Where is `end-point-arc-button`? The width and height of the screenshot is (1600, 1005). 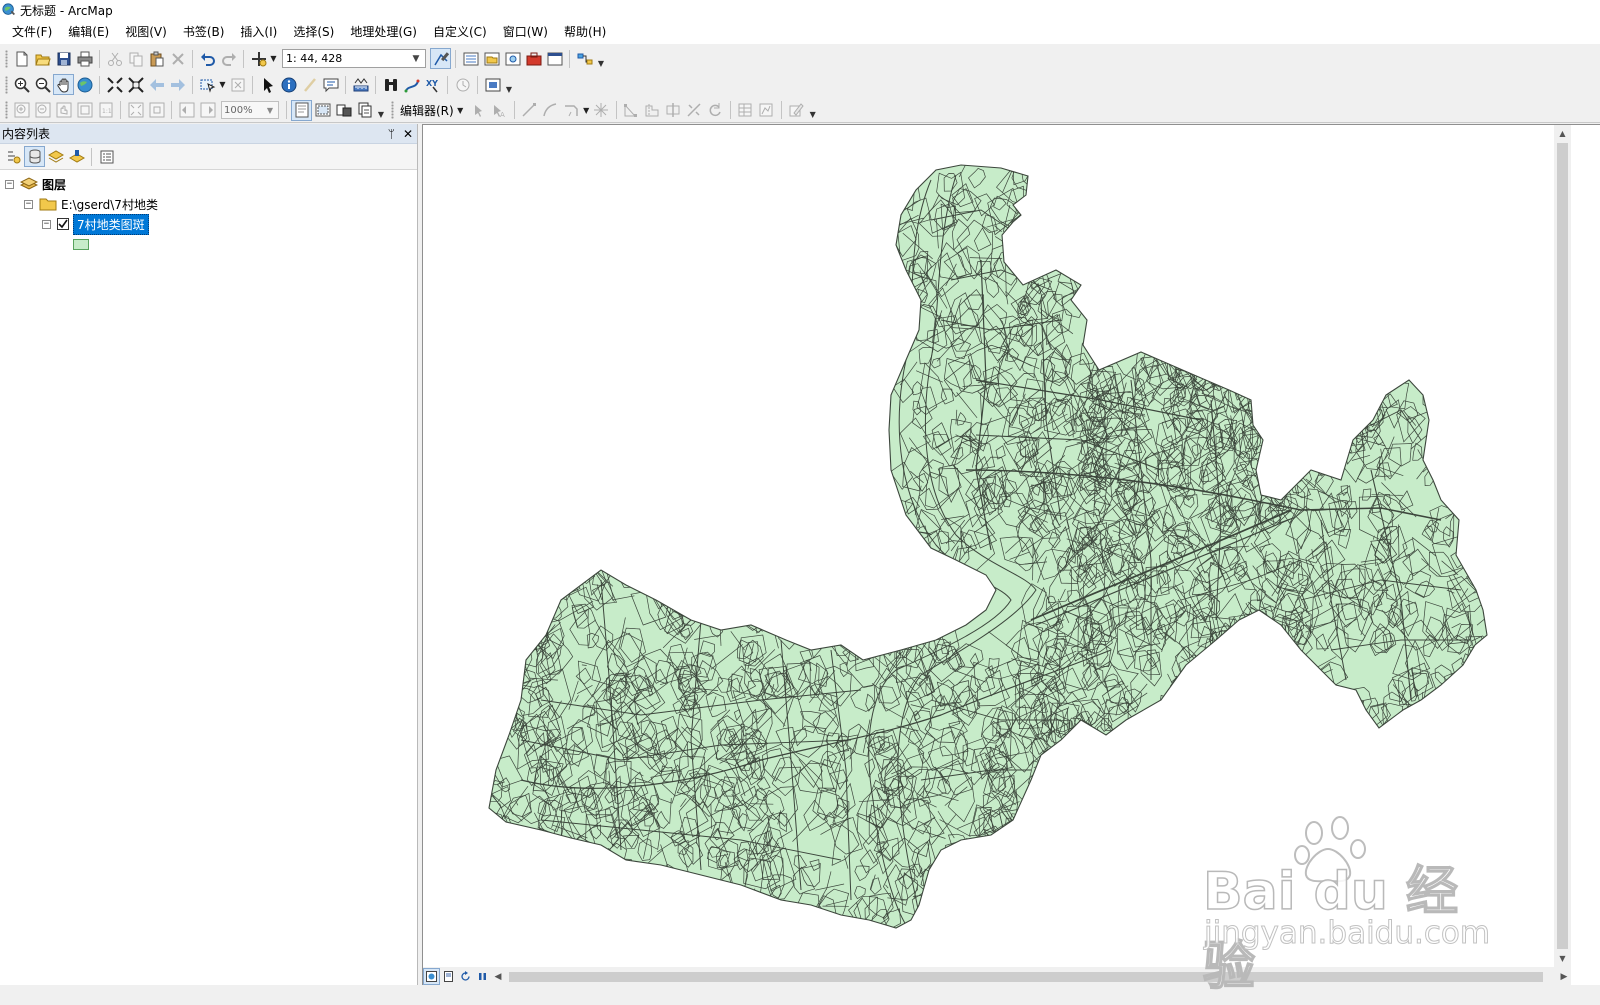 end-point-arc-button is located at coordinates (550, 110).